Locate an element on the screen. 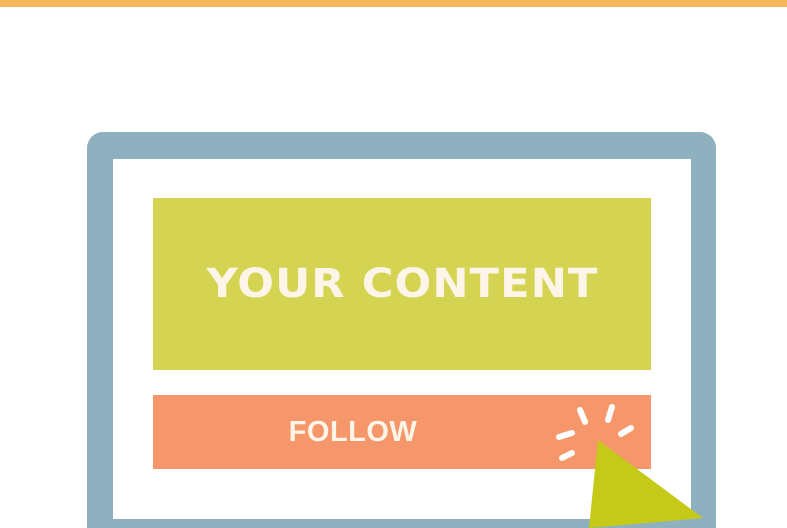 The width and height of the screenshot is (787, 528). content-label: YOUR CONTENT is located at coordinates (402, 284).